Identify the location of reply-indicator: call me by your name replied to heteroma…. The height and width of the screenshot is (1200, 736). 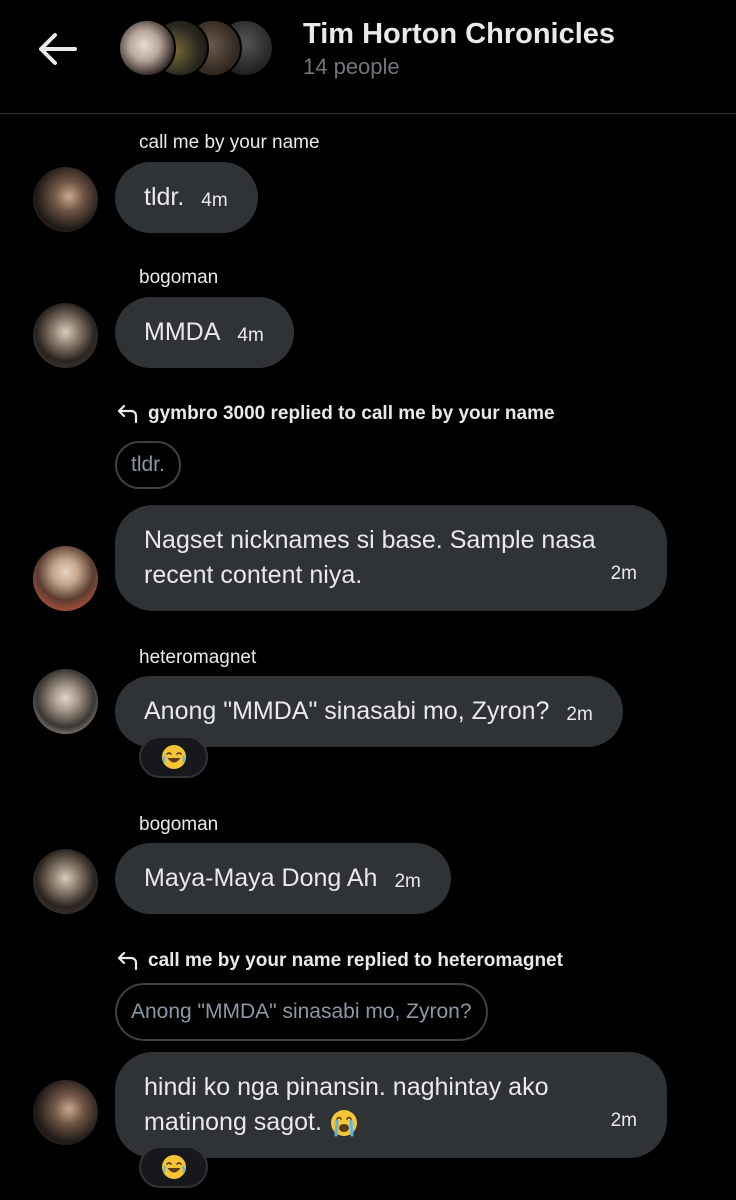
(339, 961).